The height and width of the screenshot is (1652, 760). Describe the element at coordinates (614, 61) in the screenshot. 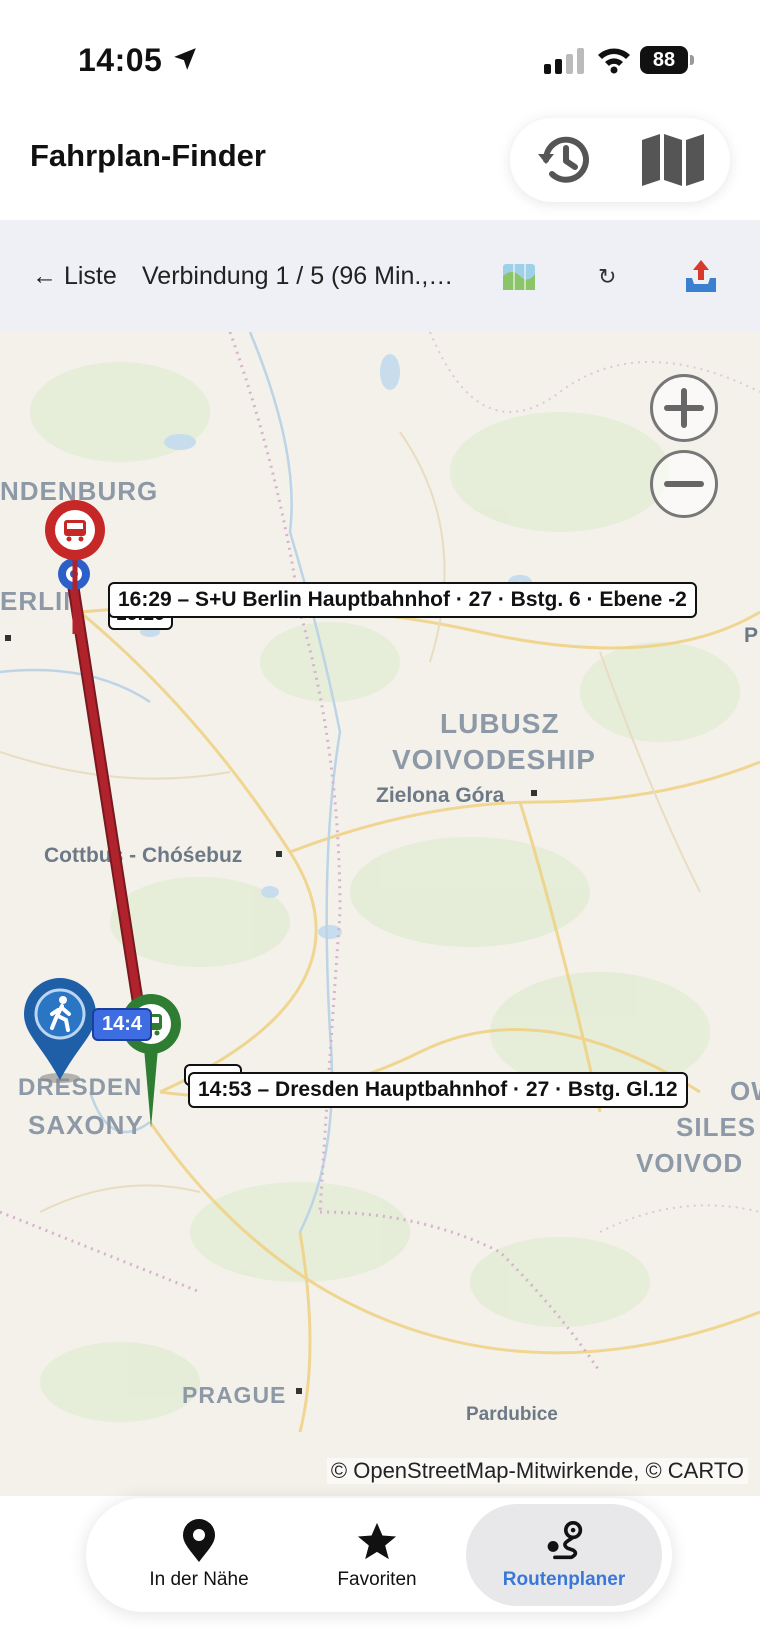

I see `wifi-icon` at that location.